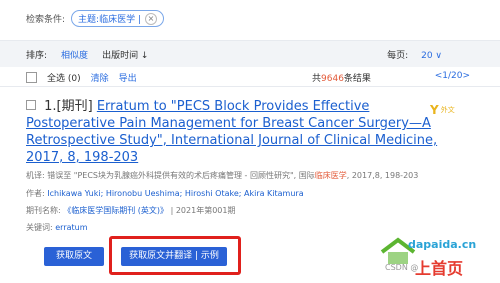  What do you see at coordinates (74, 256) in the screenshot?
I see `get-original-button: 获取原文` at bounding box center [74, 256].